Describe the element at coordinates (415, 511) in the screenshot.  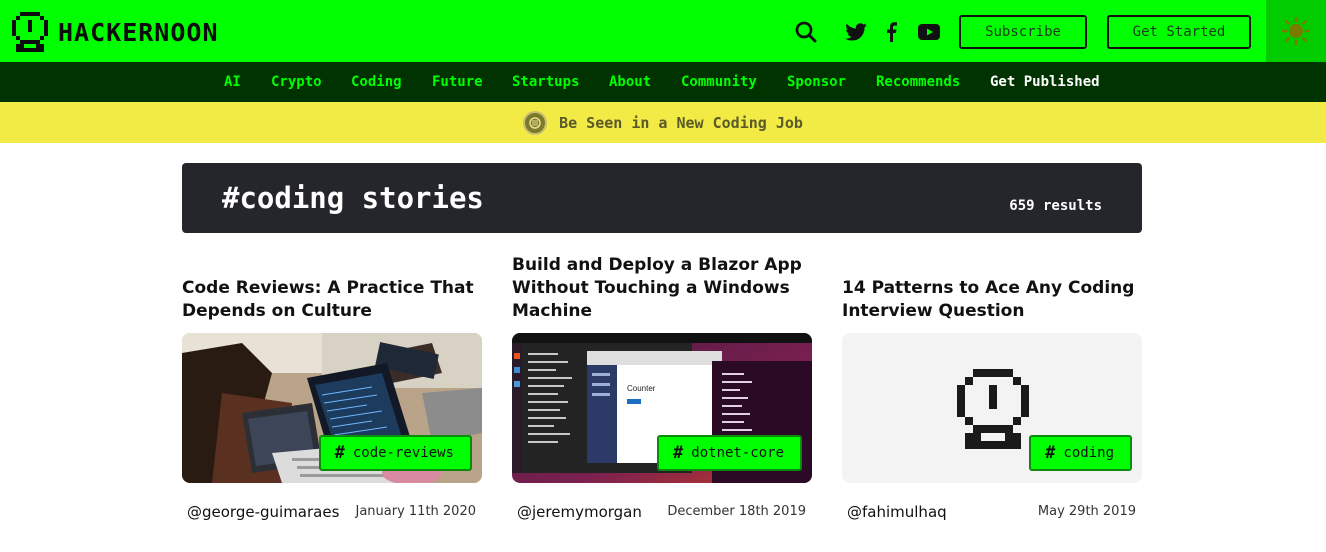
I see `story-date: January 11th 2020` at that location.